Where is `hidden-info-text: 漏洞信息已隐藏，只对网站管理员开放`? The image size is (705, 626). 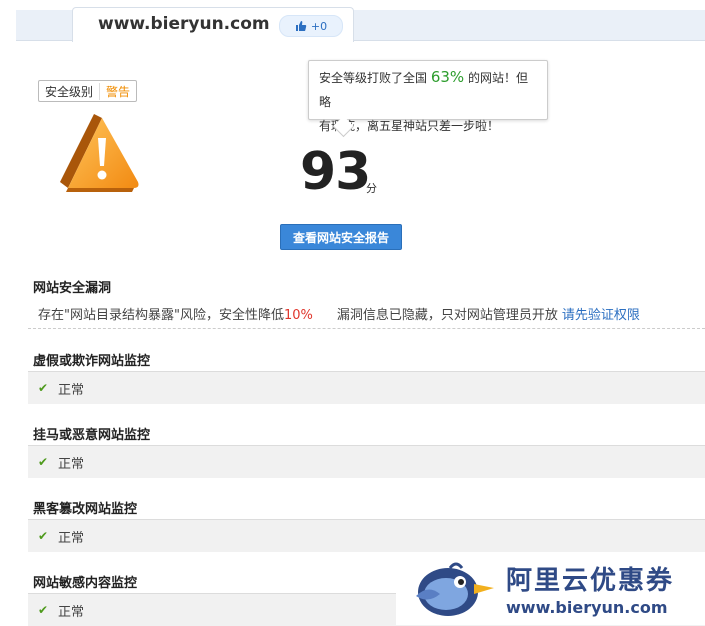 hidden-info-text: 漏洞信息已隐藏，只对网站管理员开放 is located at coordinates (447, 315).